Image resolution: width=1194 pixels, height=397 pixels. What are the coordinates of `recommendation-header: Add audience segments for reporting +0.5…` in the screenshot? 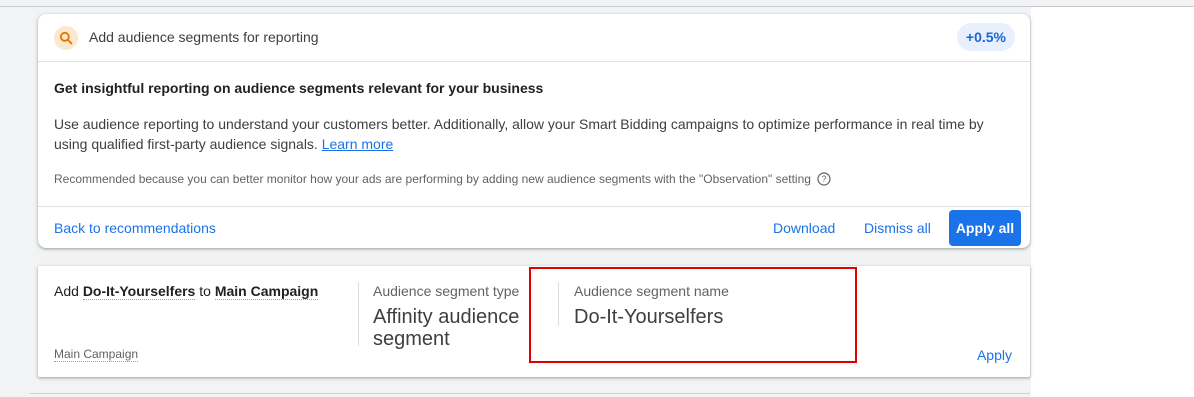 It's located at (534, 38).